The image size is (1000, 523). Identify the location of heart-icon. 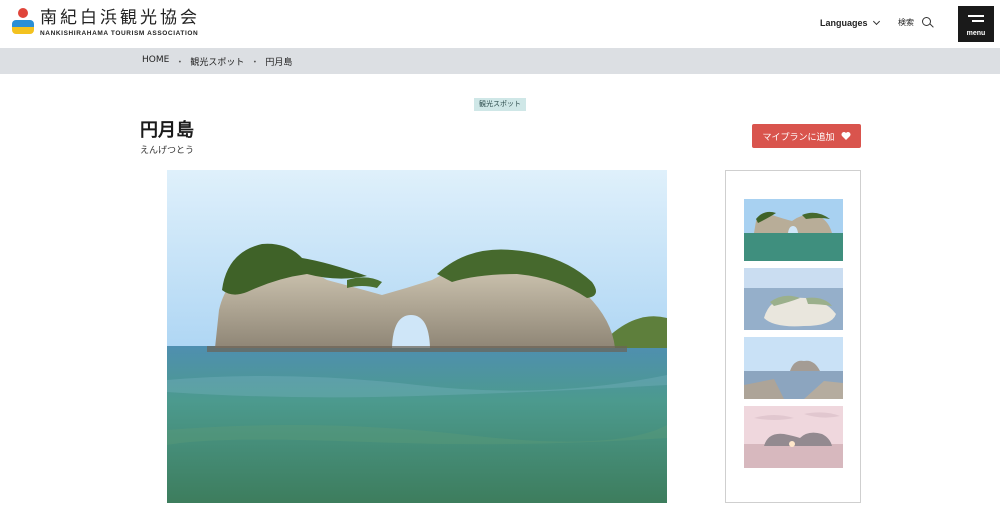
(846, 136).